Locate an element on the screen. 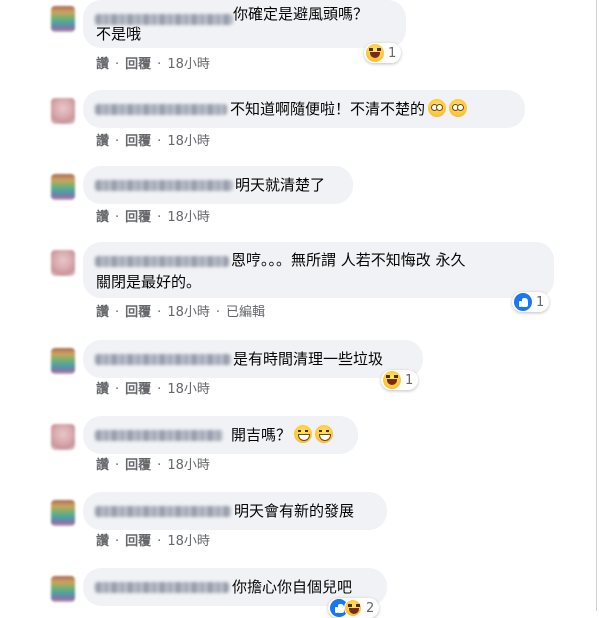  comment-text-line: 你確定是避風頭嗎？ is located at coordinates (301, 14).